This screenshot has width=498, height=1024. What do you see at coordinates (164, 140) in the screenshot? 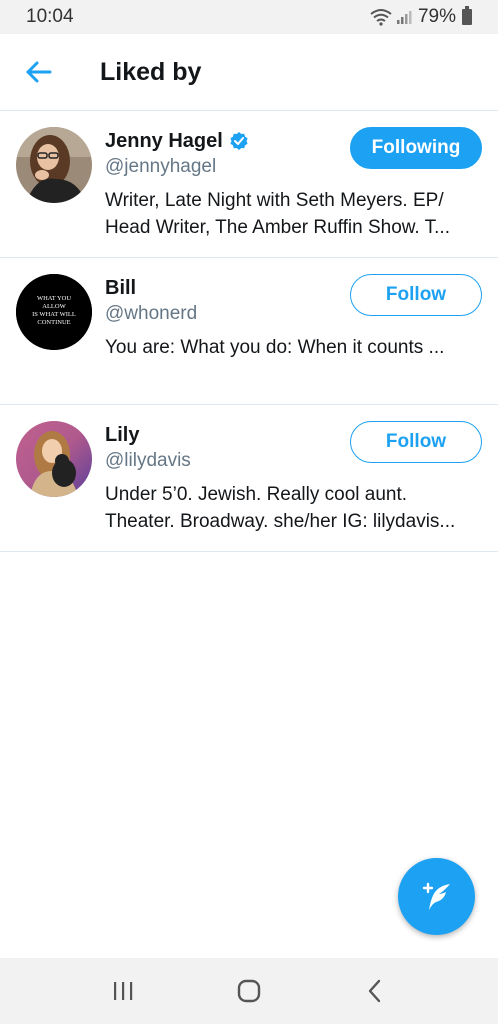
I see `user-name: Jenny Hagel` at bounding box center [164, 140].